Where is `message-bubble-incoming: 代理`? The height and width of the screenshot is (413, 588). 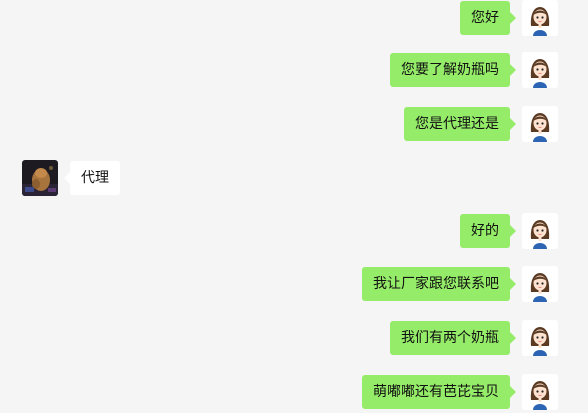 message-bubble-incoming: 代理 is located at coordinates (92, 178).